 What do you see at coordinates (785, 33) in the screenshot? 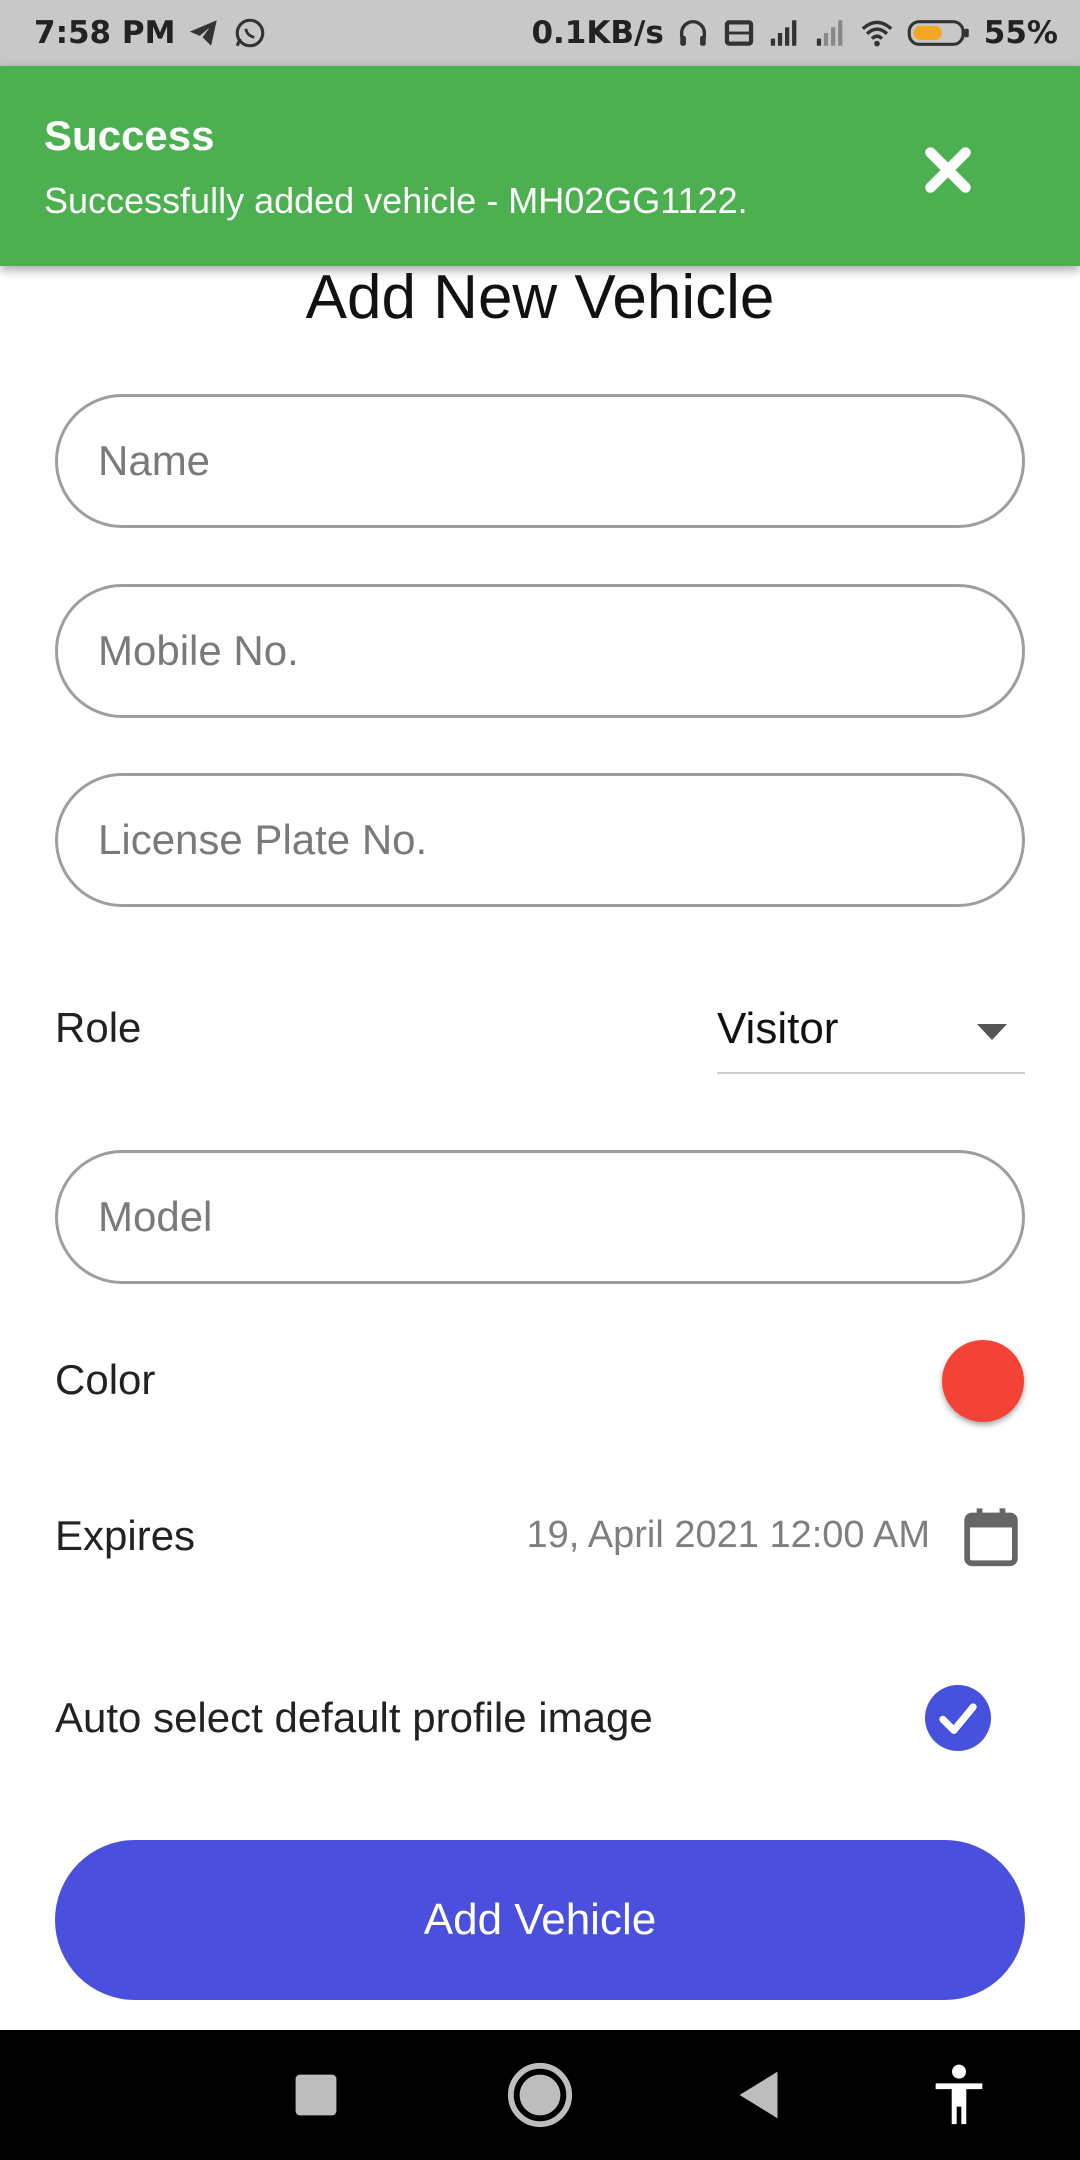
I see `signal-icon` at bounding box center [785, 33].